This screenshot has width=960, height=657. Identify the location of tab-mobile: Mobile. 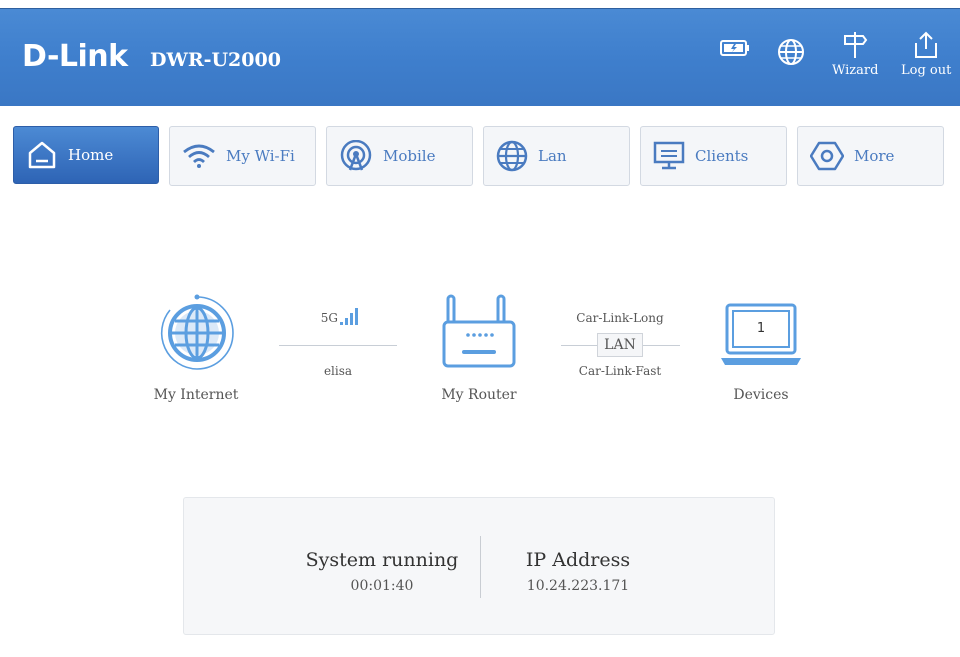
(399, 156).